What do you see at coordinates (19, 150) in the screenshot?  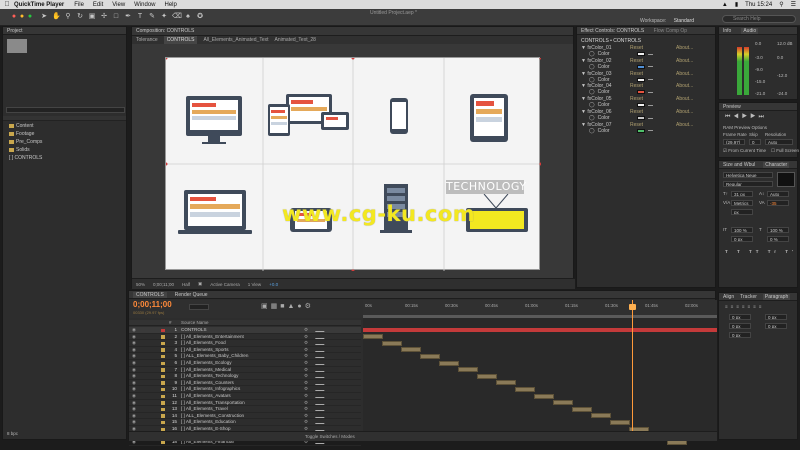 I see `project-item-solids: Solids` at bounding box center [19, 150].